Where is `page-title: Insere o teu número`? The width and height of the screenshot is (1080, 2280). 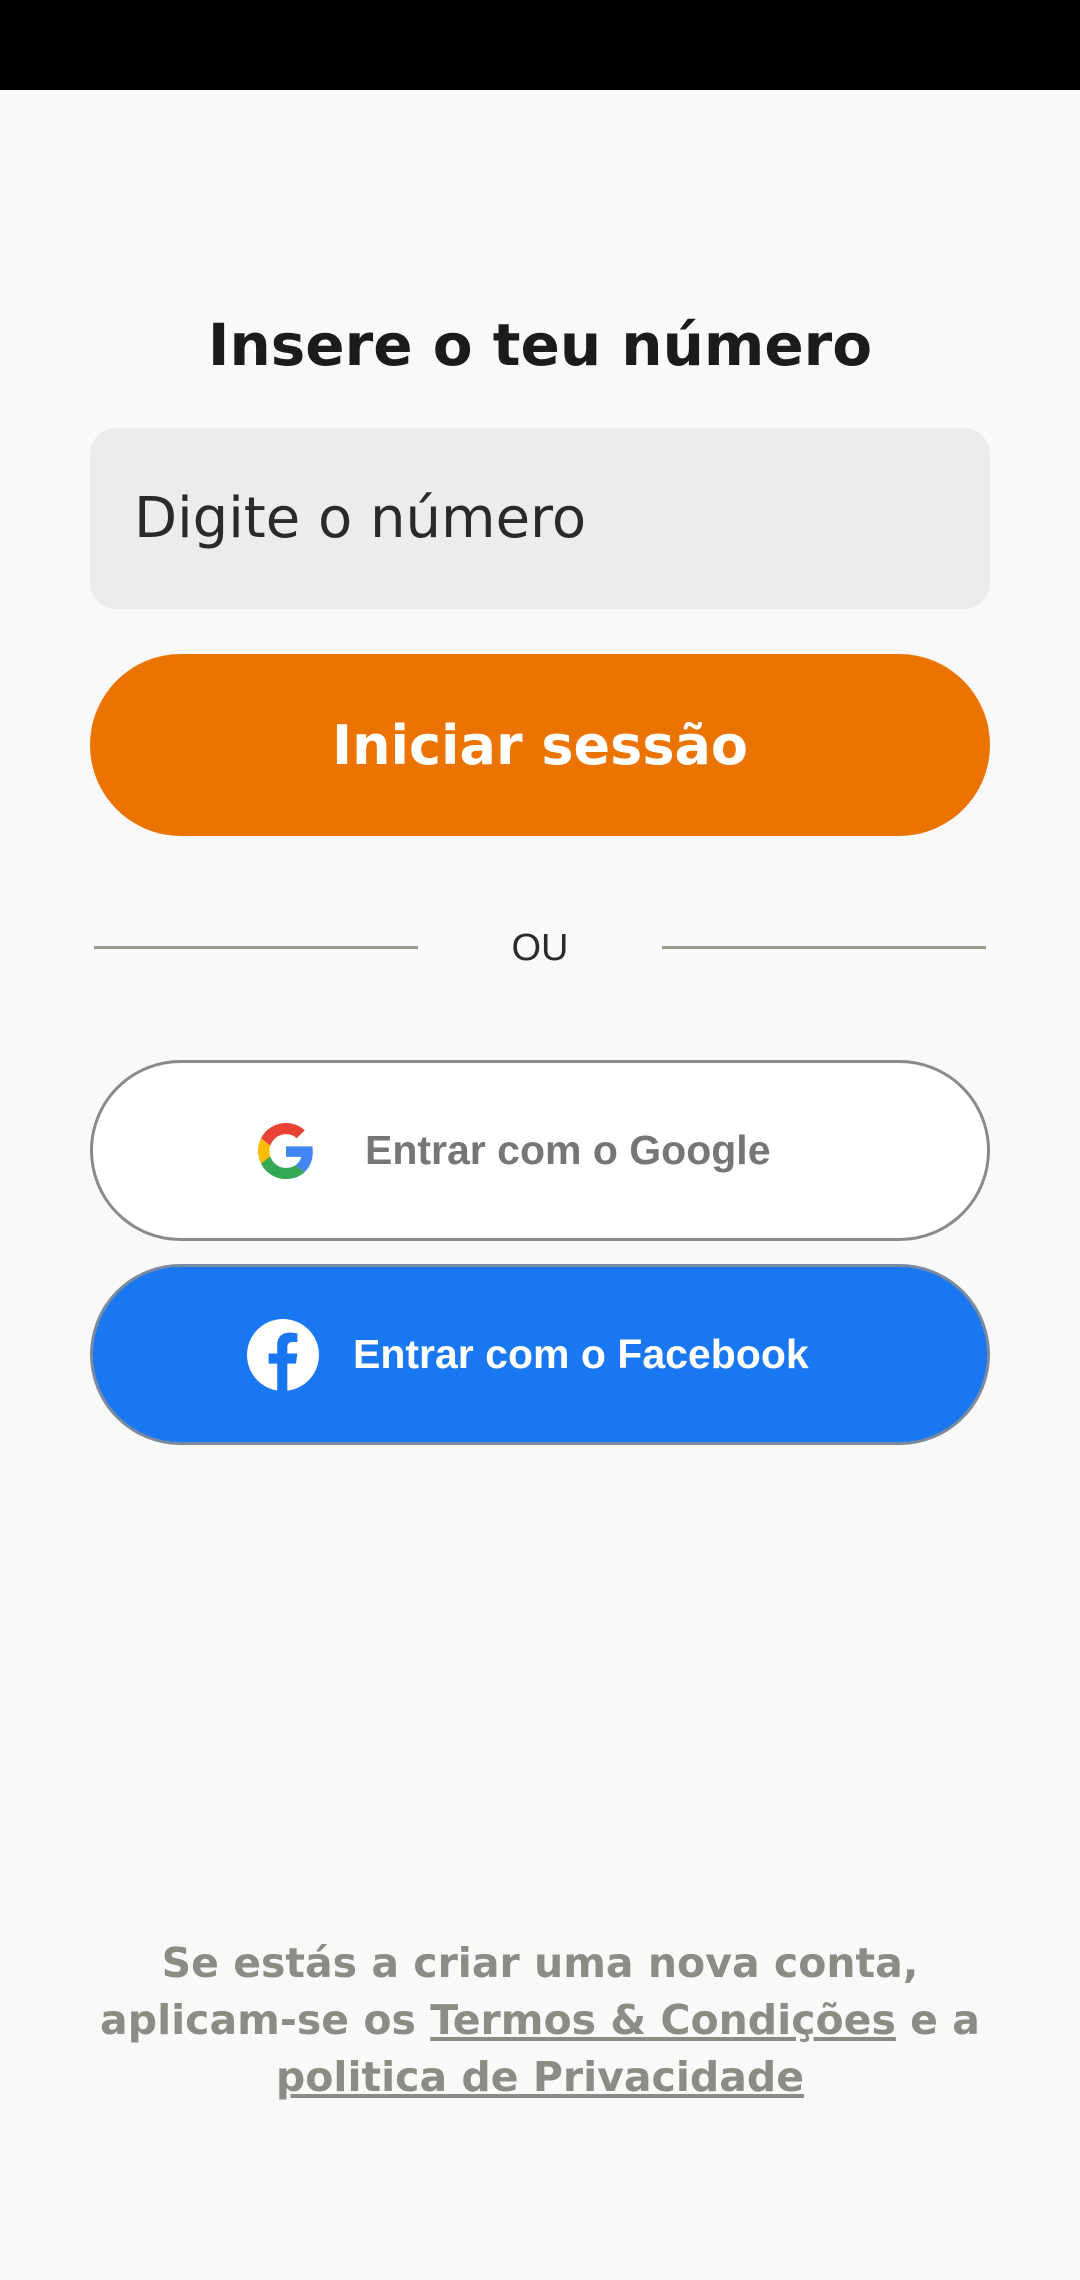 page-title: Insere o teu número is located at coordinates (540, 345).